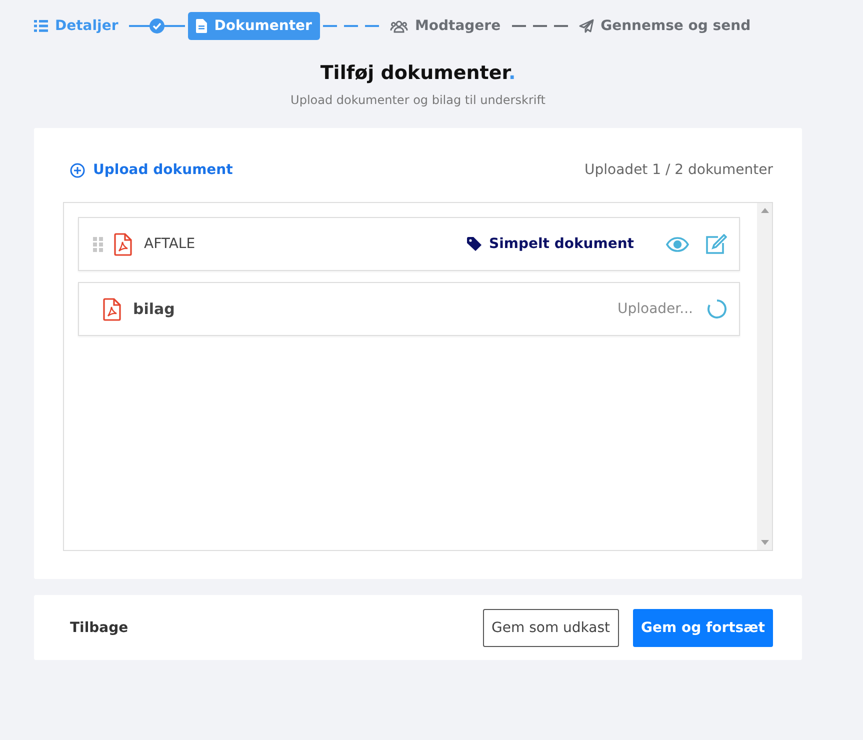 This screenshot has width=863, height=740. What do you see at coordinates (551, 627) in the screenshot?
I see `save-draft-button: Gem som udkast` at bounding box center [551, 627].